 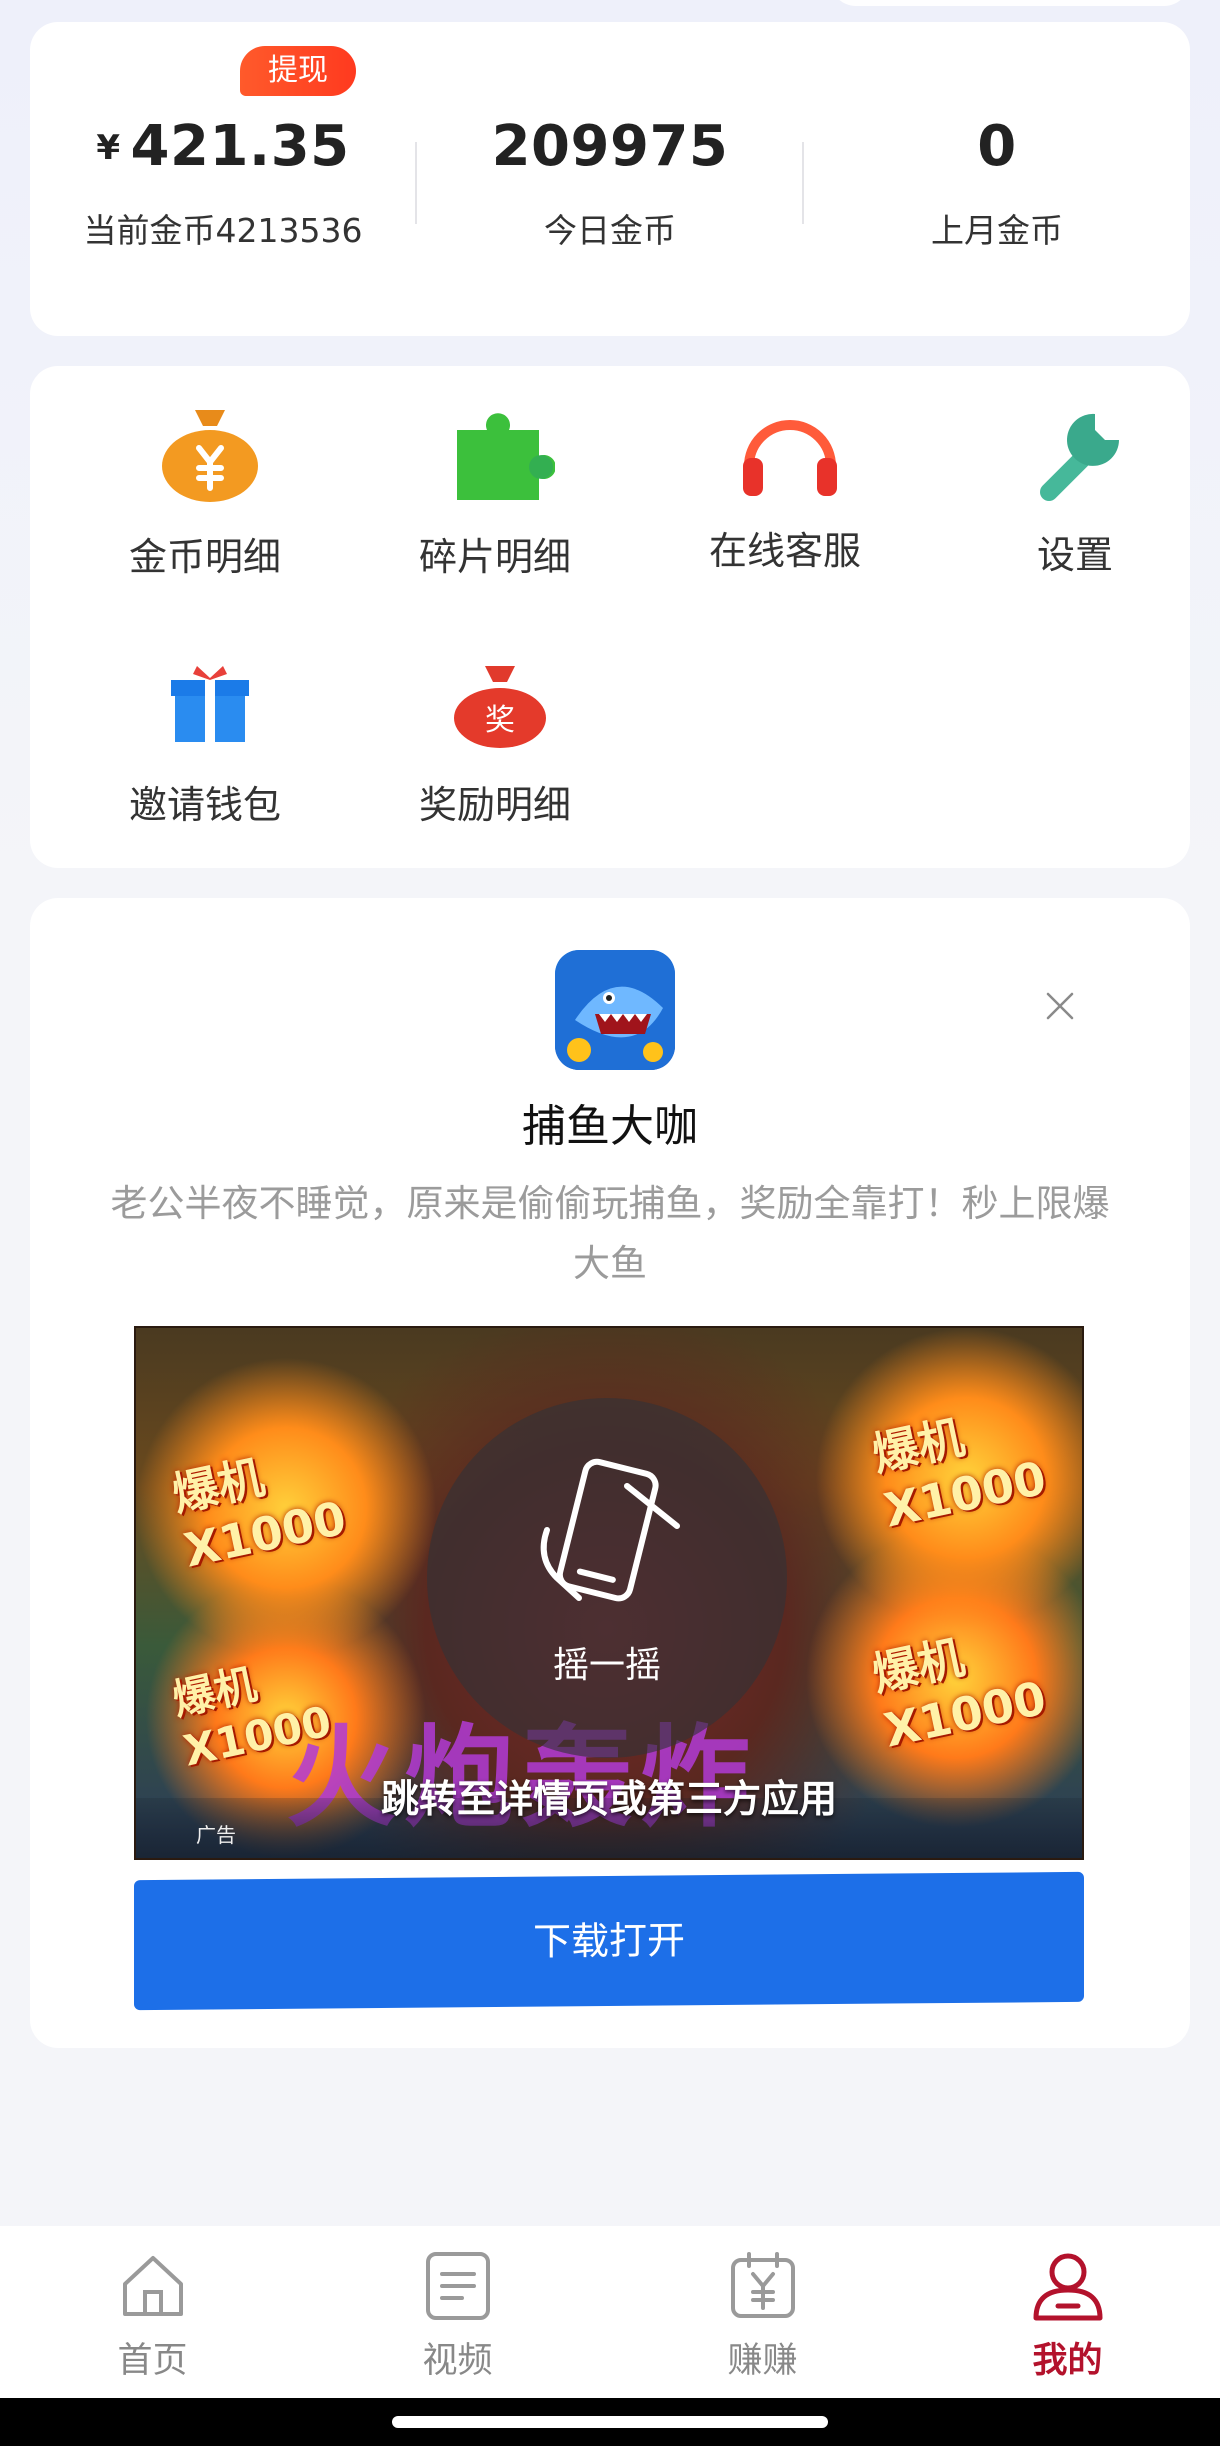 I want to click on invite-wallet-item: 邀请钱包, so click(x=205, y=729).